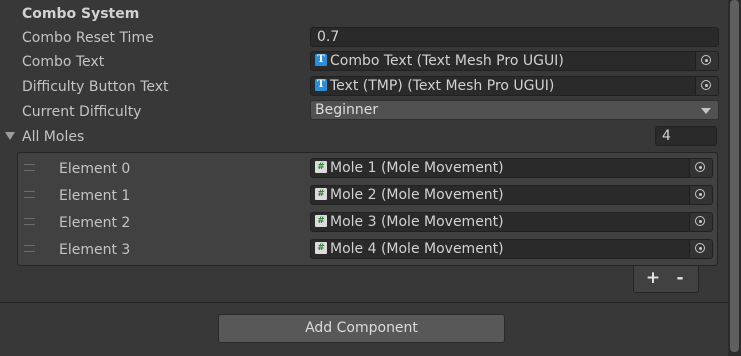 The width and height of the screenshot is (741, 356). I want to click on element-2-object-field: # Mole 3 (Mole Movement), so click(511, 222).